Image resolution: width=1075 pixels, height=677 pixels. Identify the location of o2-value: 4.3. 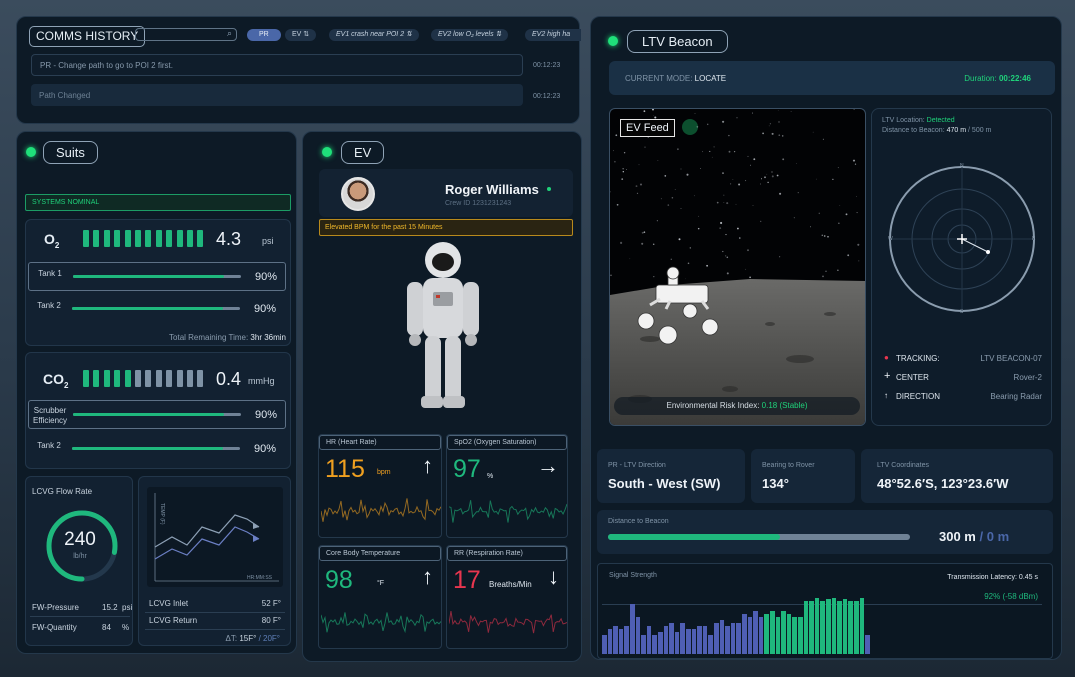
(229, 239).